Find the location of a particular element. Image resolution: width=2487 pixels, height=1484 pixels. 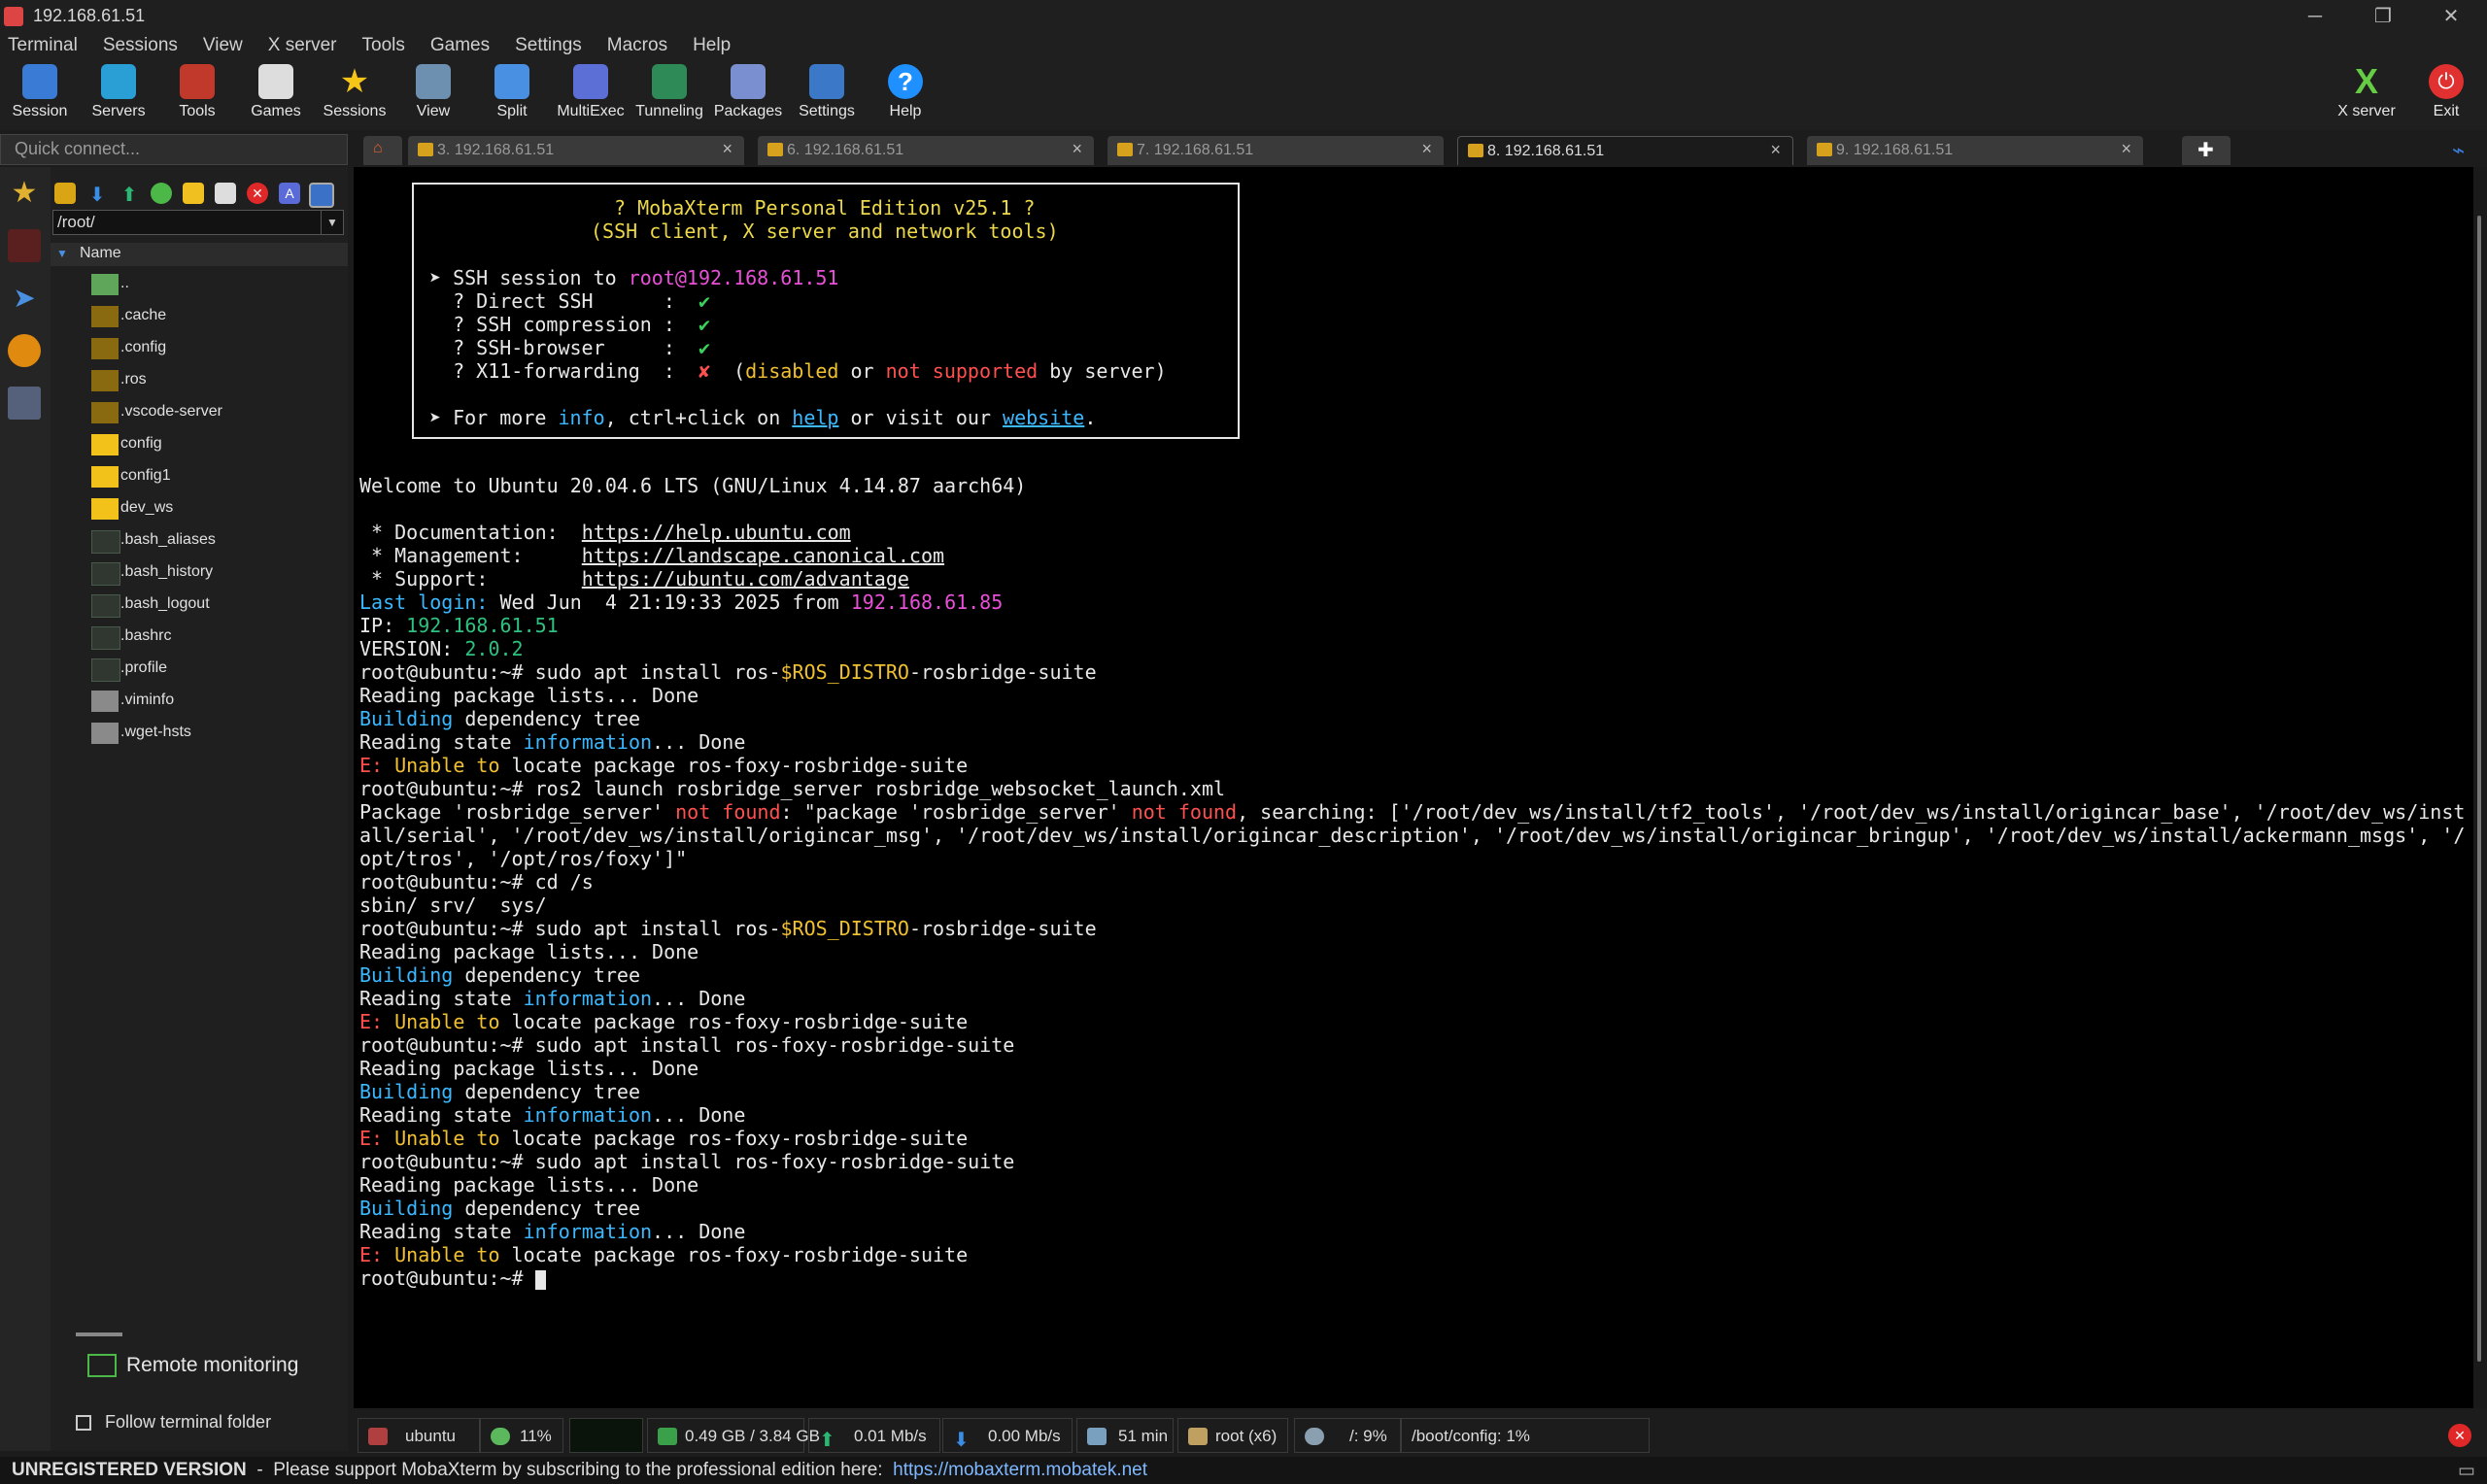

tab-session-8: 8. 192.168.61.51 × is located at coordinates (1625, 150).